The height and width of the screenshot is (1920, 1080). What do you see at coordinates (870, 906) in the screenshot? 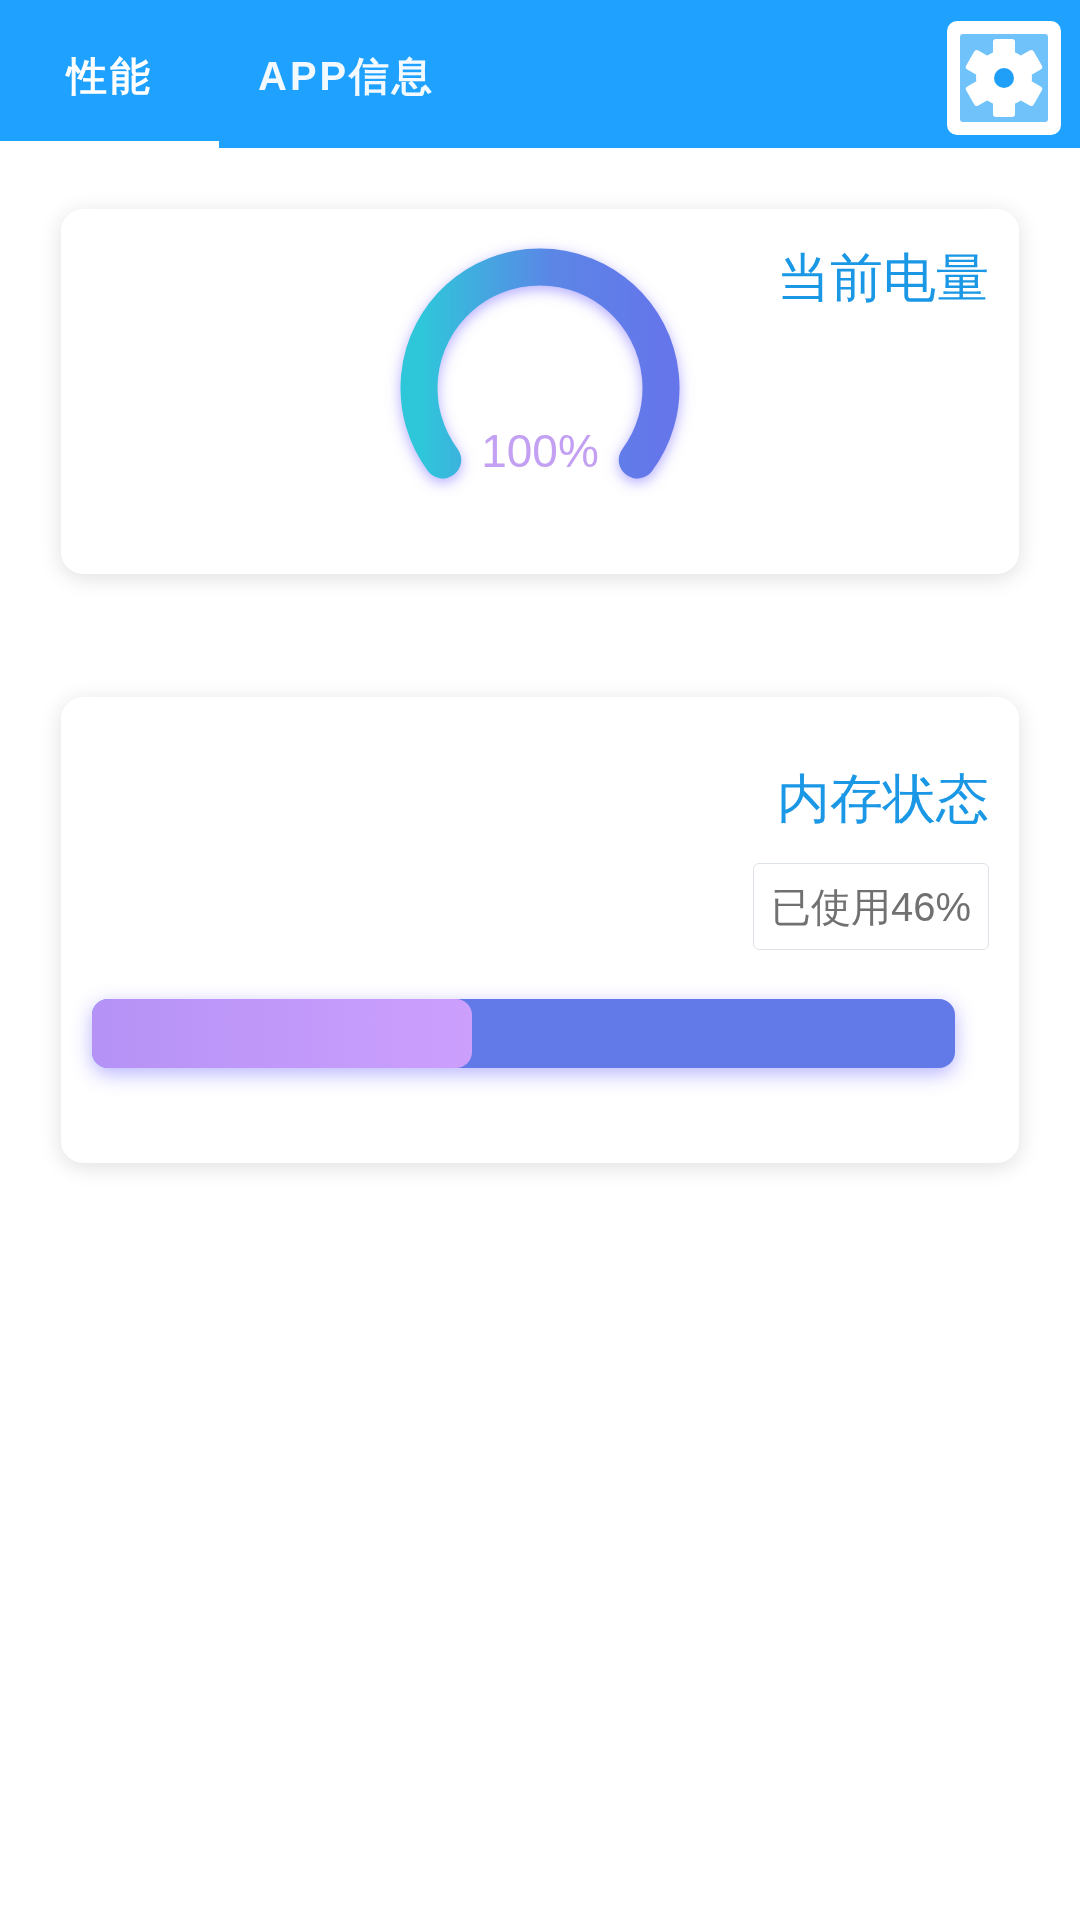
I see `usage-badge: 已使用46%` at bounding box center [870, 906].